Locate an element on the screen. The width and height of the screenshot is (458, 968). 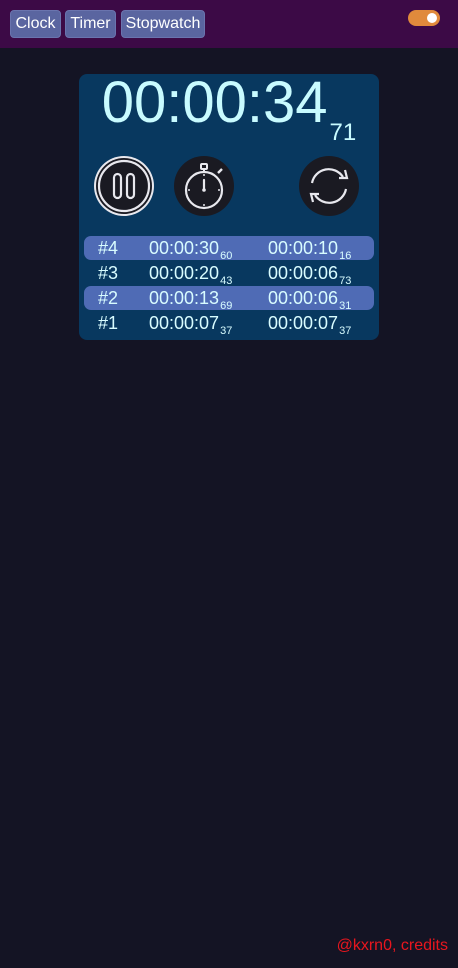
reset-icon is located at coordinates (329, 186).